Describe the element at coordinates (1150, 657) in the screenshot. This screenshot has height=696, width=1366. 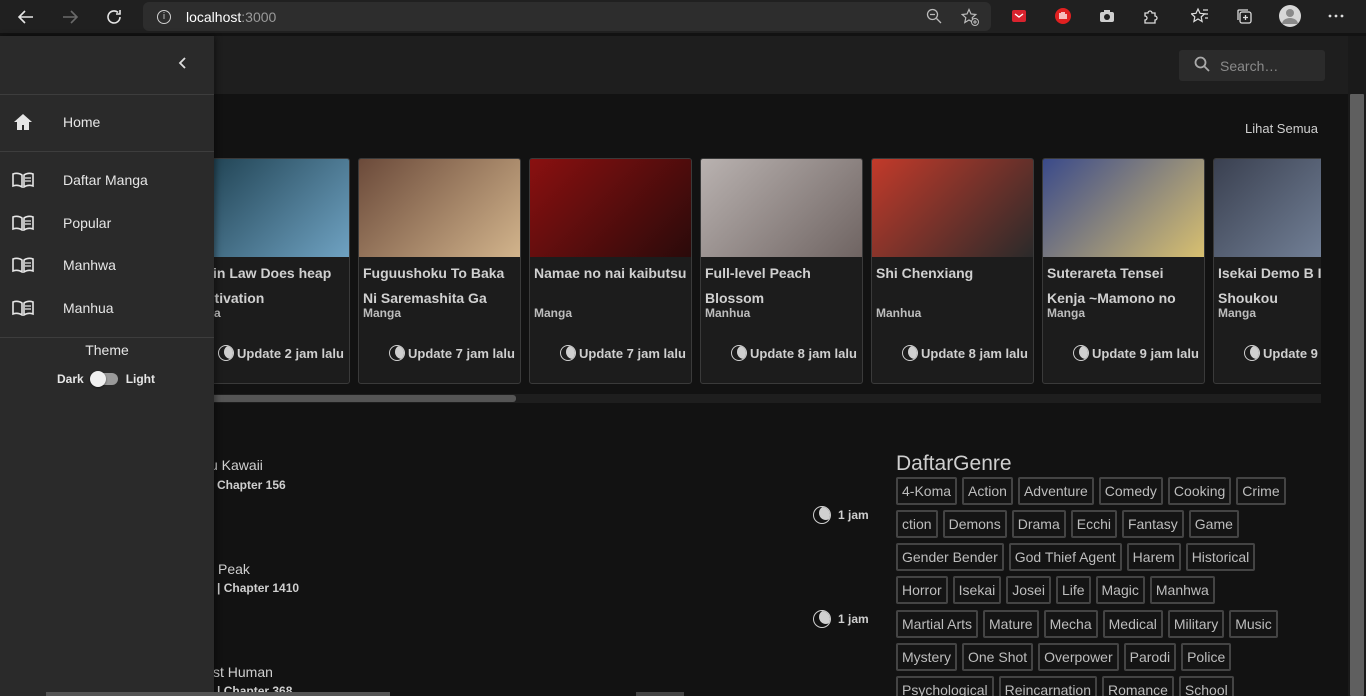
I see `genre-tag: Parodi` at that location.